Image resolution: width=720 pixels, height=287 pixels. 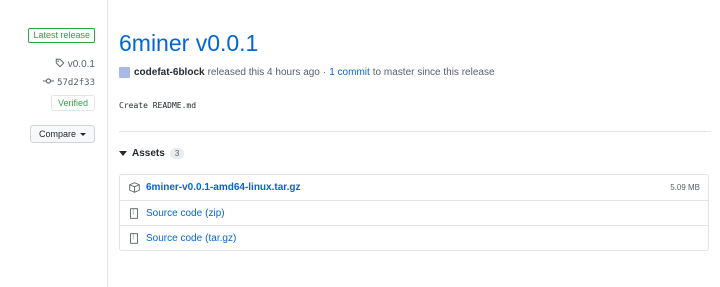 I want to click on asset-row: Source code (zip), so click(x=414, y=212).